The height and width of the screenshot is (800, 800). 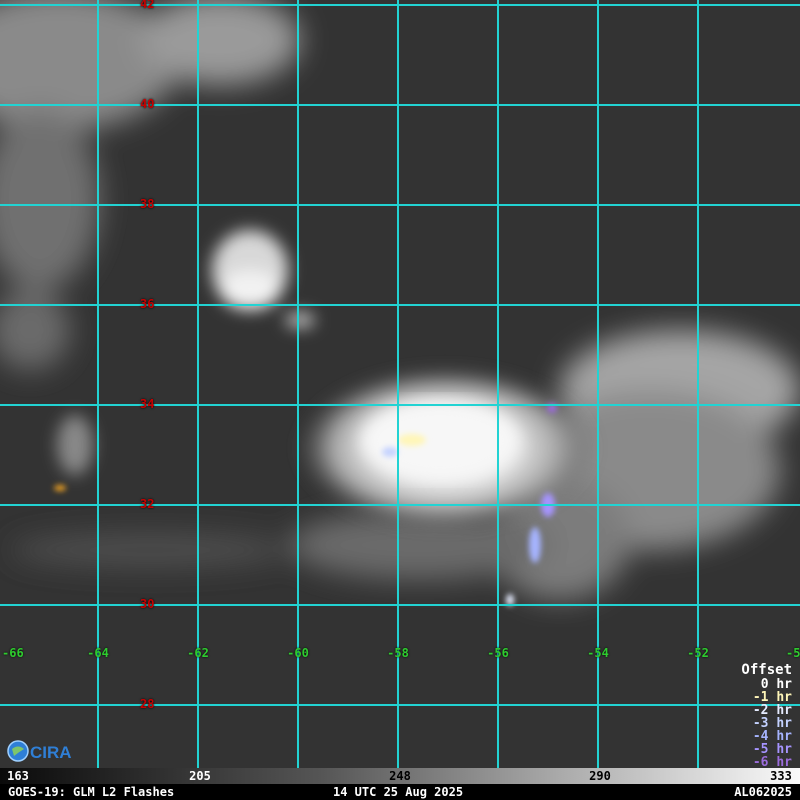 What do you see at coordinates (147, 404) in the screenshot?
I see `latitude-label: 34` at bounding box center [147, 404].